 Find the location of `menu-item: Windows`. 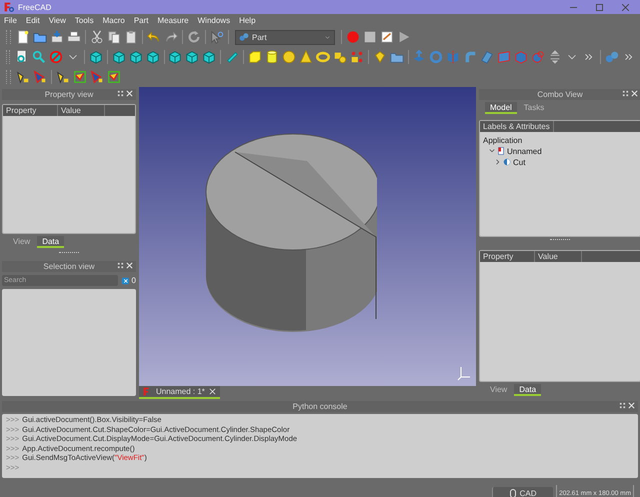

menu-item: Windows is located at coordinates (214, 20).